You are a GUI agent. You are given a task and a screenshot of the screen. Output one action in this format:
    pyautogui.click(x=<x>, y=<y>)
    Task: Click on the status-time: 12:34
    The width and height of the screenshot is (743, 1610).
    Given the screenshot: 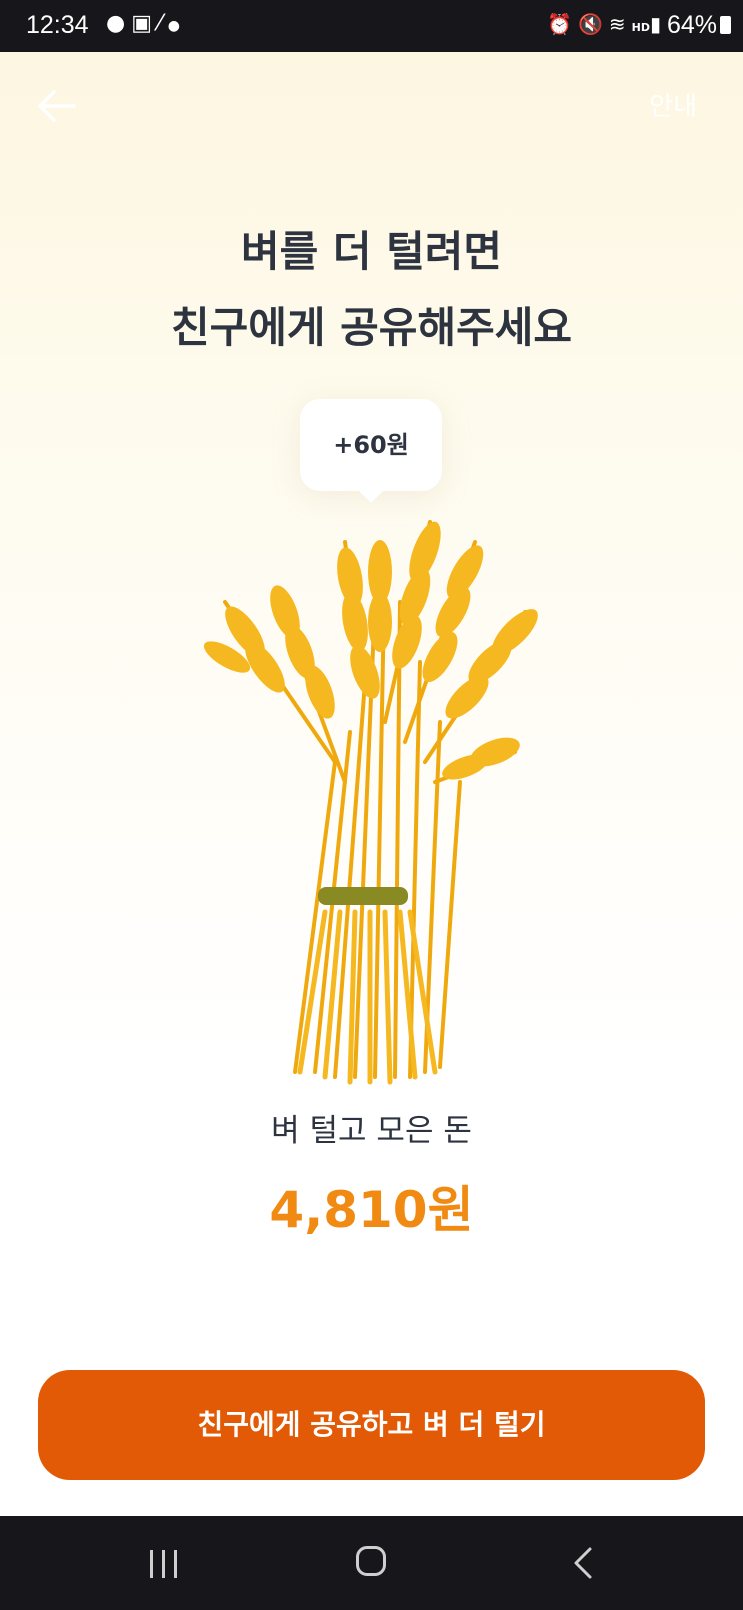 What is the action you would take?
    pyautogui.click(x=57, y=25)
    